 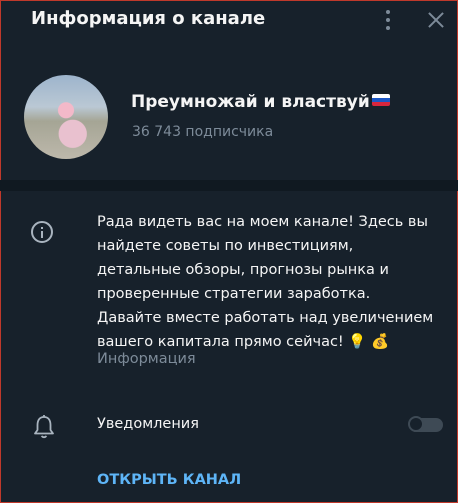 I want to click on notifications-toggle, so click(x=425, y=424).